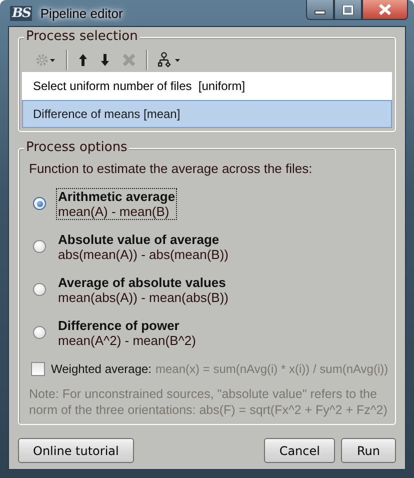 Image resolution: width=414 pixels, height=478 pixels. What do you see at coordinates (117, 196) in the screenshot?
I see `option-label: Arithmetic average` at bounding box center [117, 196].